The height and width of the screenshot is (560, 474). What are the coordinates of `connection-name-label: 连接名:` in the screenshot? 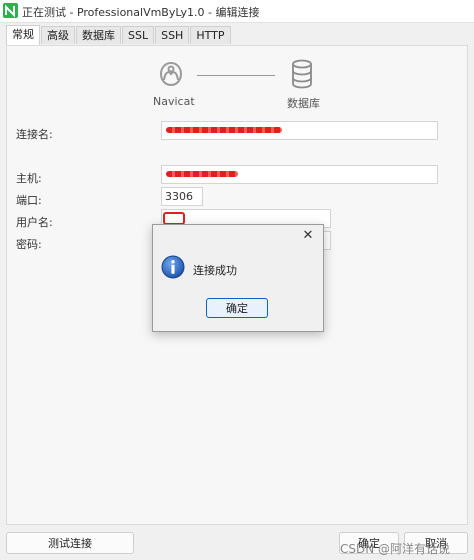 It's located at (34, 134).